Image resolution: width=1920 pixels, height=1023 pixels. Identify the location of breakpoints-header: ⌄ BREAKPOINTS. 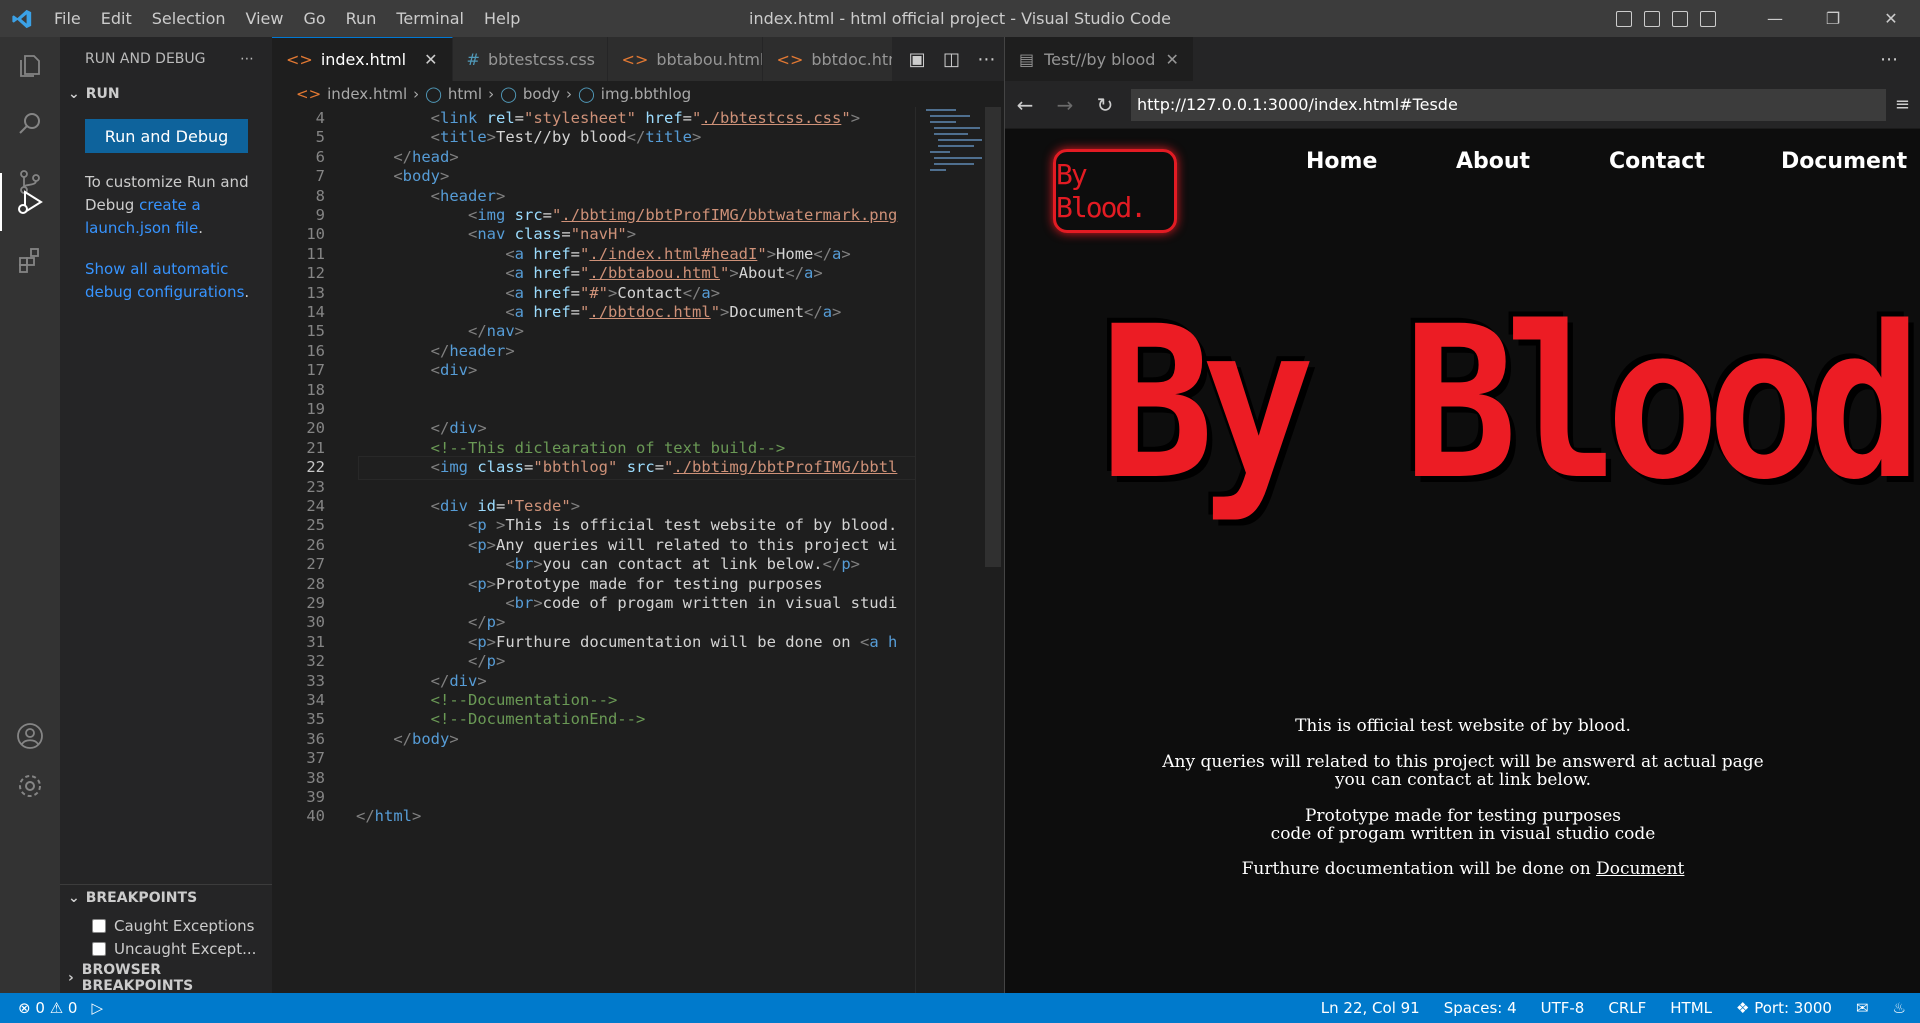
(166, 897).